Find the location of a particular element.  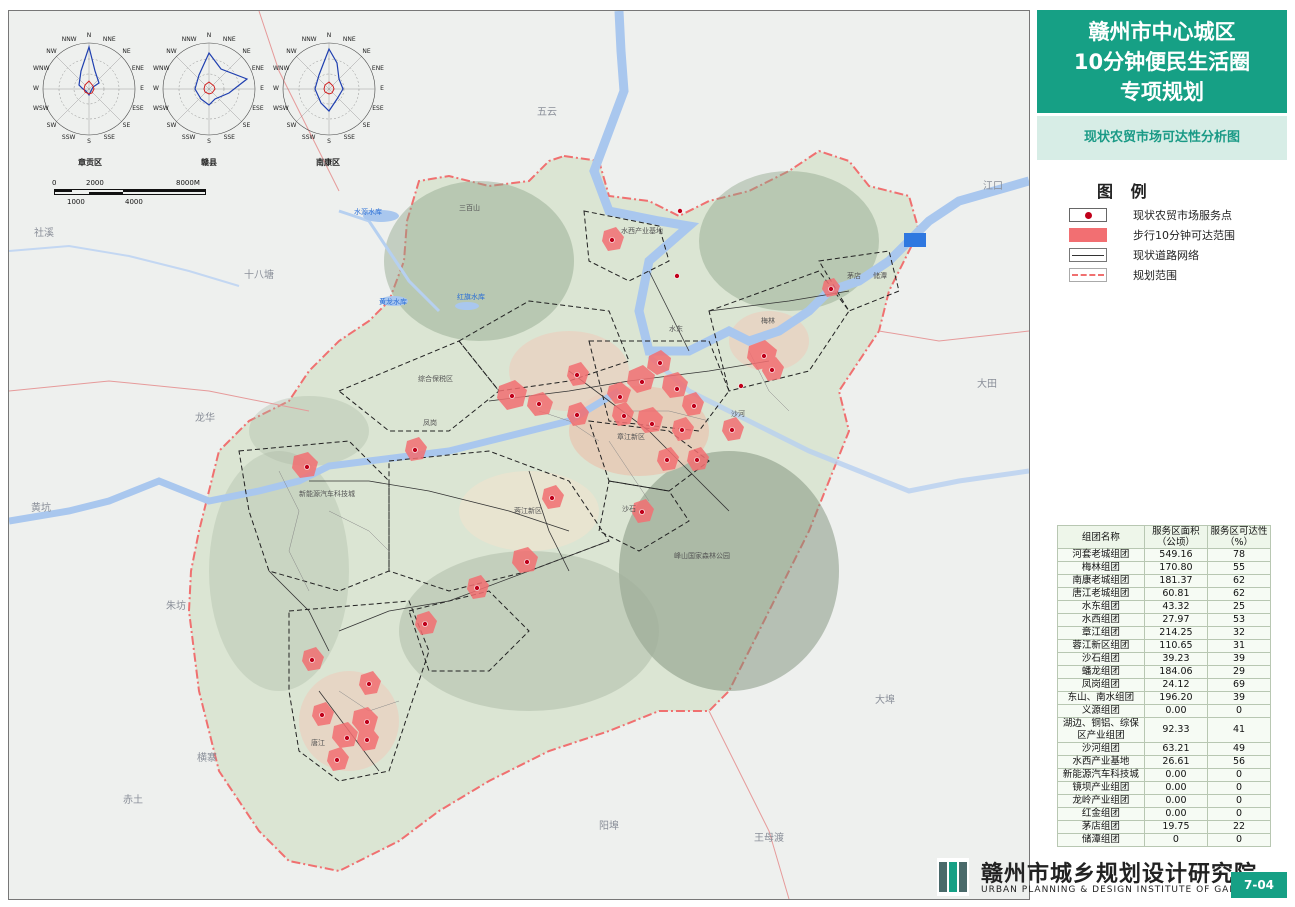

map-number: 7-04 is located at coordinates (1259, 885).